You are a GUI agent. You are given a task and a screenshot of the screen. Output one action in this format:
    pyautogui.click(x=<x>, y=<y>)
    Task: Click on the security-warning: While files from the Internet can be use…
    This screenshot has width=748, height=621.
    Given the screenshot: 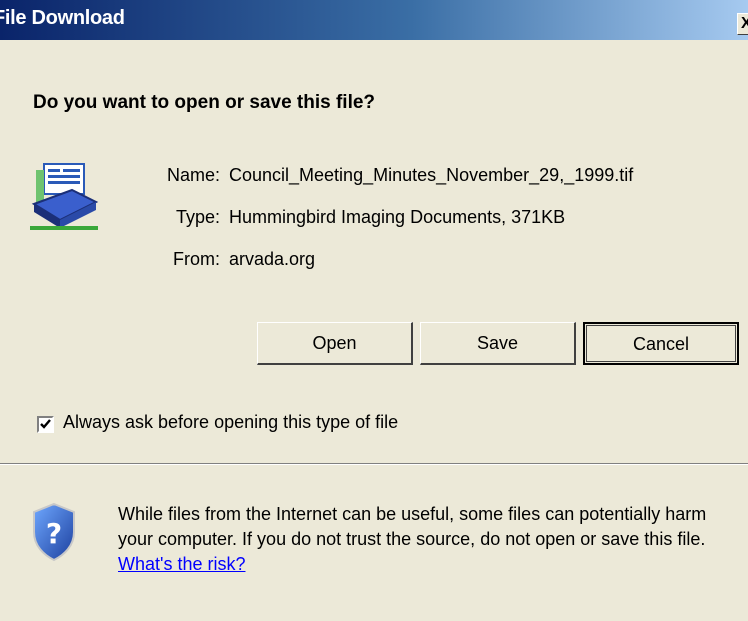 What is the action you would take?
    pyautogui.click(x=430, y=539)
    